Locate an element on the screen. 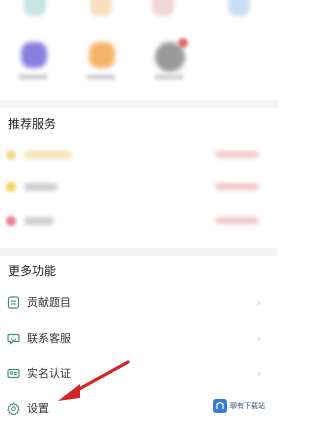  list-doc-icon is located at coordinates (13, 302).